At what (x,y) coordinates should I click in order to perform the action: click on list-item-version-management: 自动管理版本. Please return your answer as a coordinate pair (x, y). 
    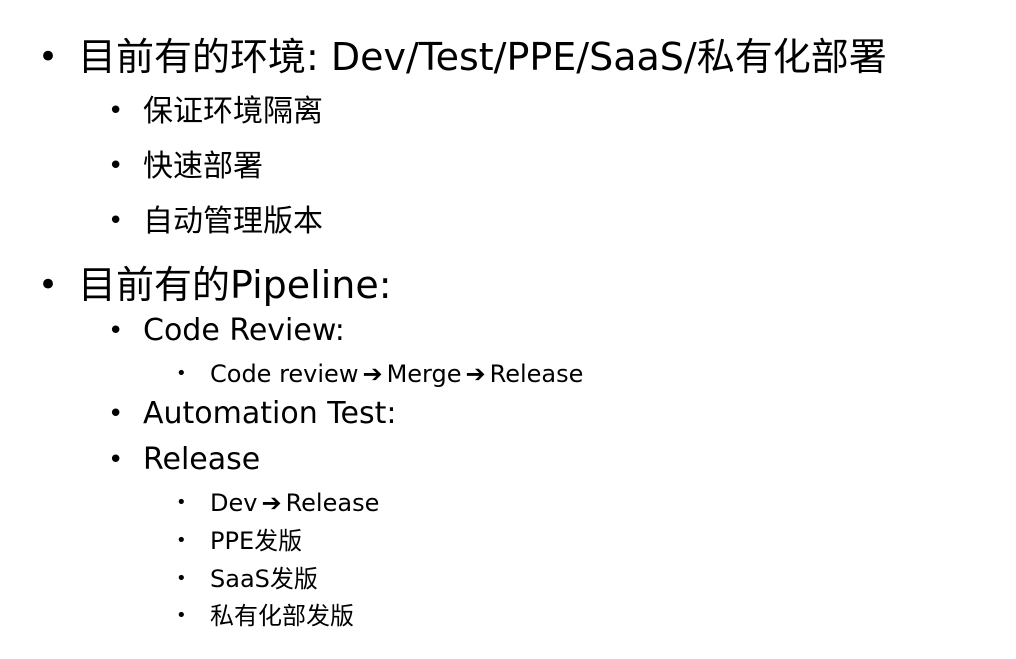
    Looking at the image, I should click on (233, 221).